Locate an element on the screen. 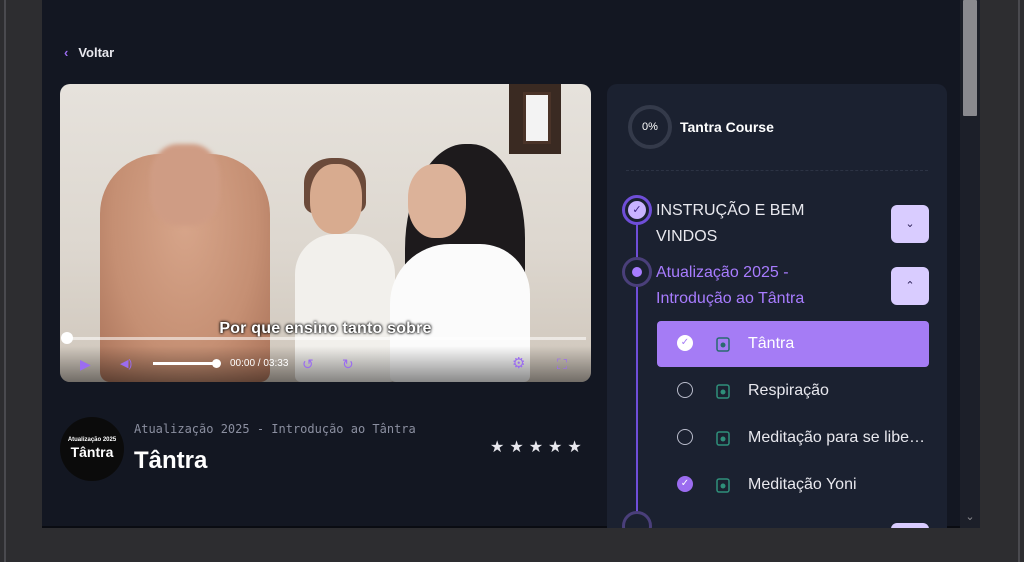 The image size is (1024, 562). lesson-label: Meditação para se libertar is located at coordinates (837, 437).